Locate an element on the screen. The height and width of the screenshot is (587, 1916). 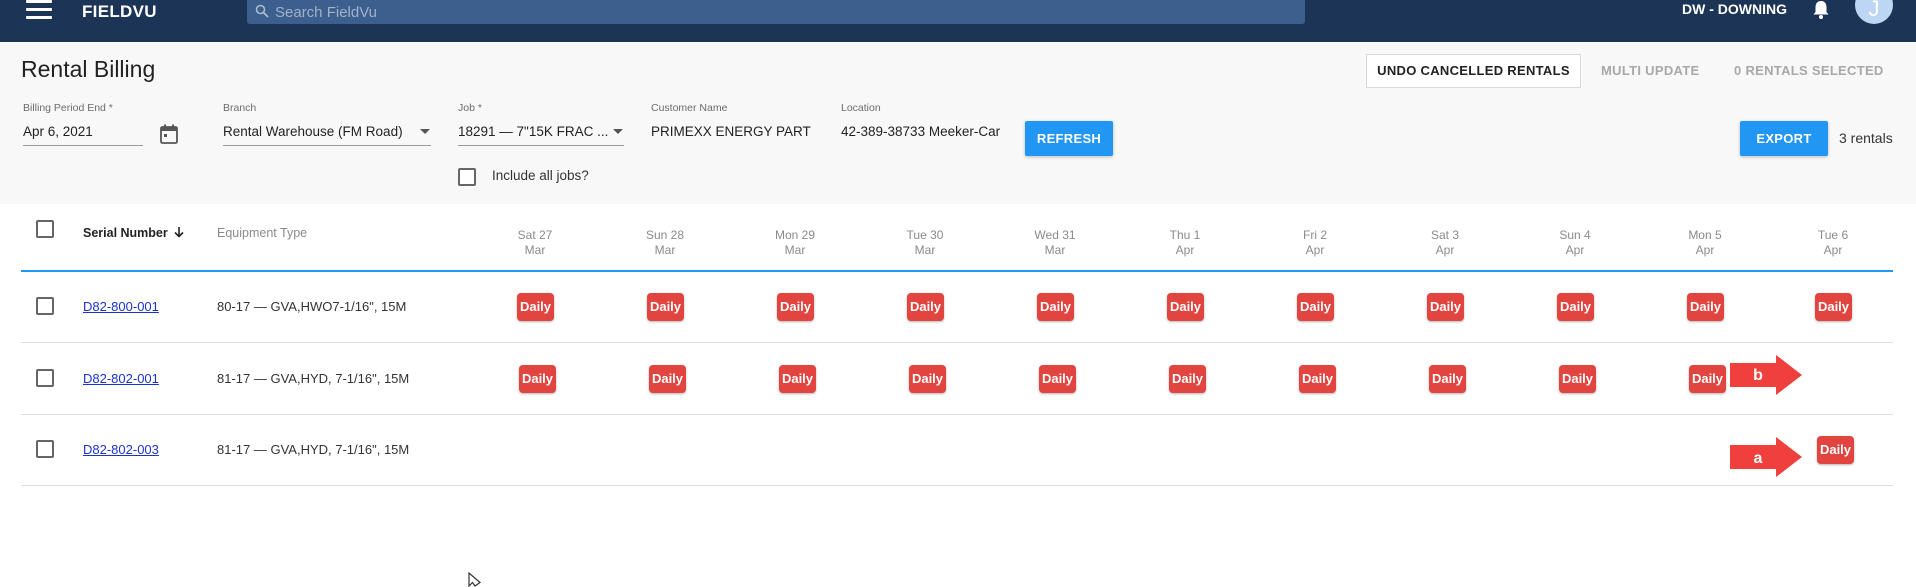
day-header-weekday: Fri 2 is located at coordinates (1315, 235).